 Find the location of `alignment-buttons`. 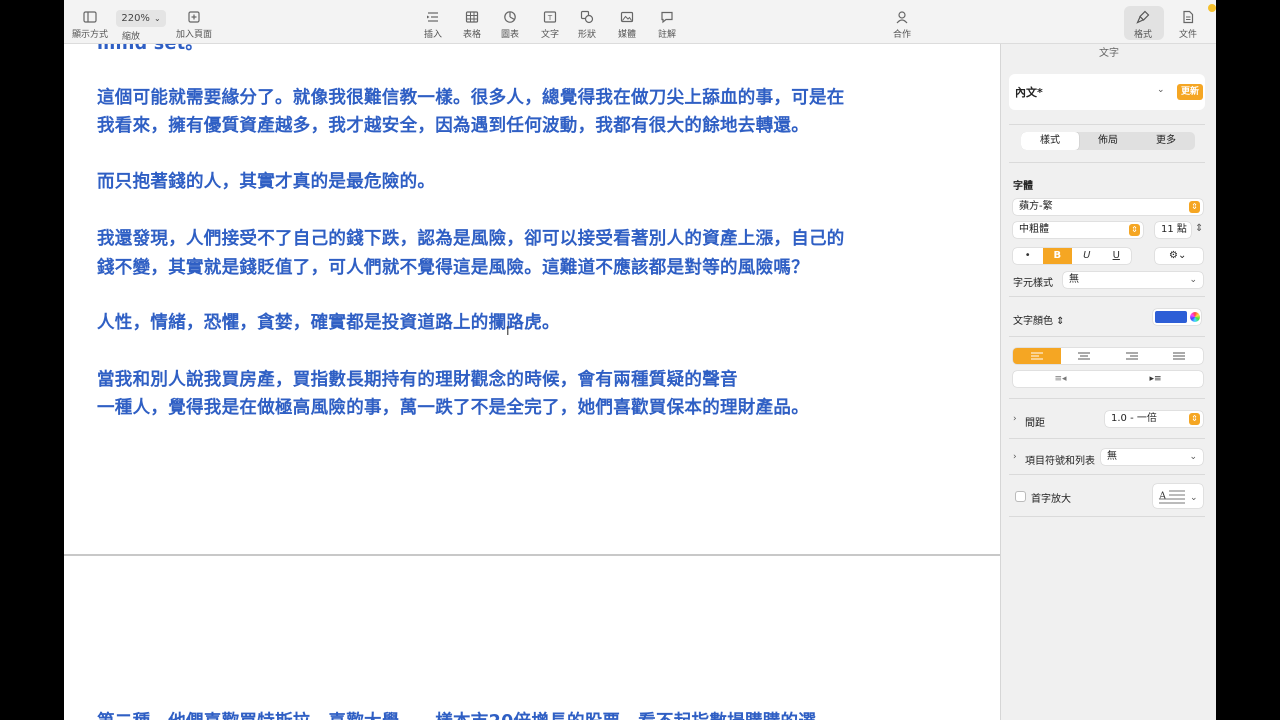

alignment-buttons is located at coordinates (1108, 356).